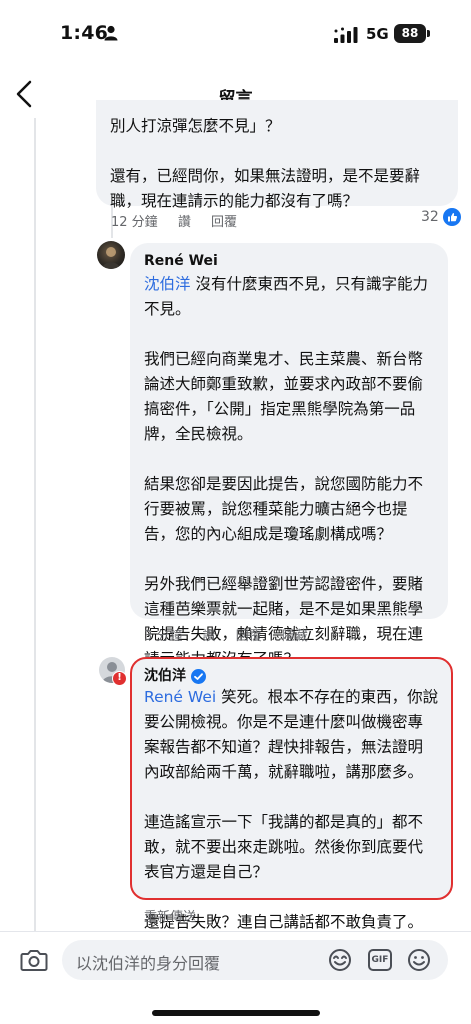 The image size is (471, 1024). I want to click on reply-text-line: 連造謠宣示一下「我講的都是真的」都不, so click(284, 822).